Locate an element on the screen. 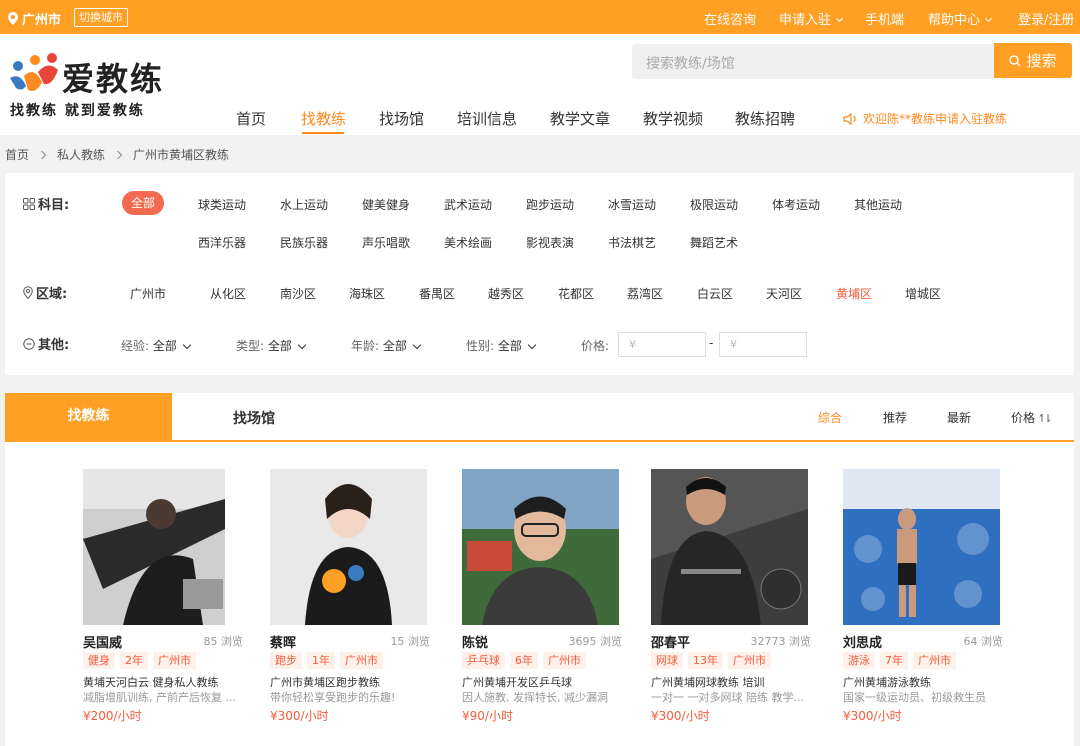 This screenshot has height=746, width=1080. help-center-menu: 帮助中心 is located at coordinates (960, 18).